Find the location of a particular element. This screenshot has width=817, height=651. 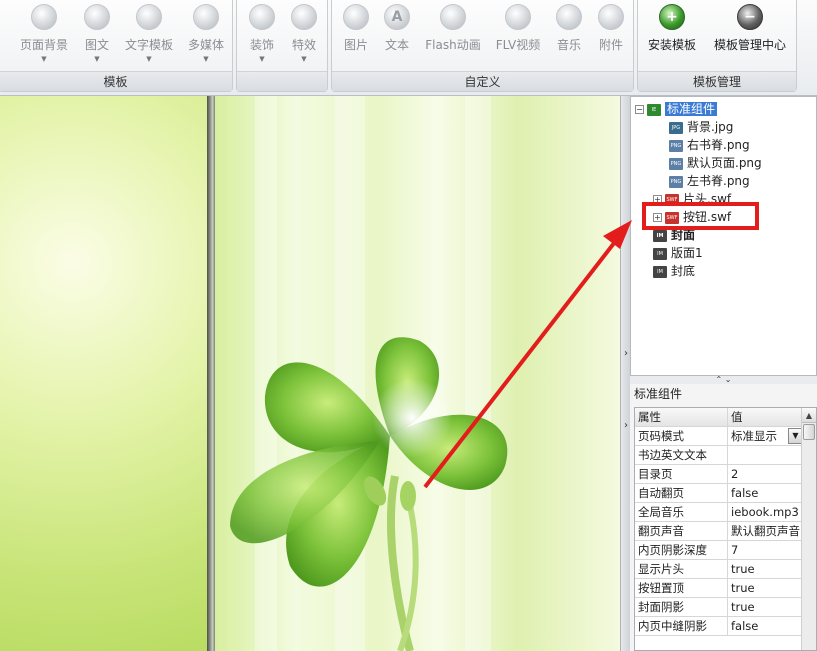

tree-node-file: PNG 默认页面.png is located at coordinates (715, 163).